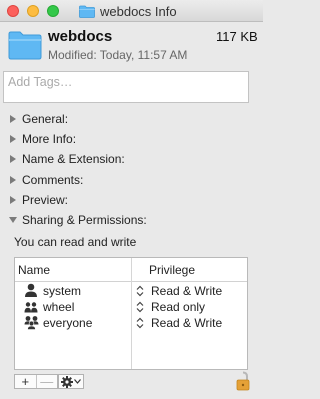  What do you see at coordinates (49, 139) in the screenshot?
I see `section-label: More Info:` at bounding box center [49, 139].